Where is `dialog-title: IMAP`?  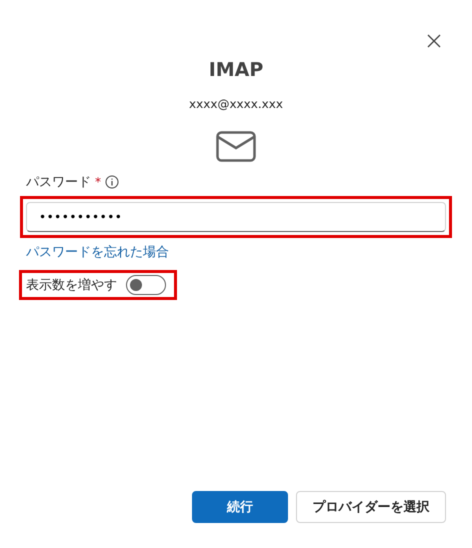 dialog-title: IMAP is located at coordinates (236, 70).